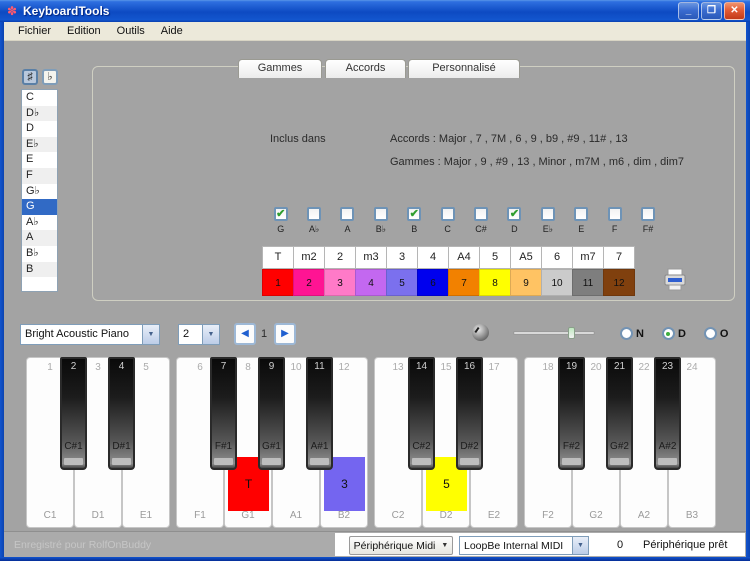 This screenshot has width=750, height=561. What do you see at coordinates (347, 214) in the screenshot?
I see `checkbox-note-A` at bounding box center [347, 214].